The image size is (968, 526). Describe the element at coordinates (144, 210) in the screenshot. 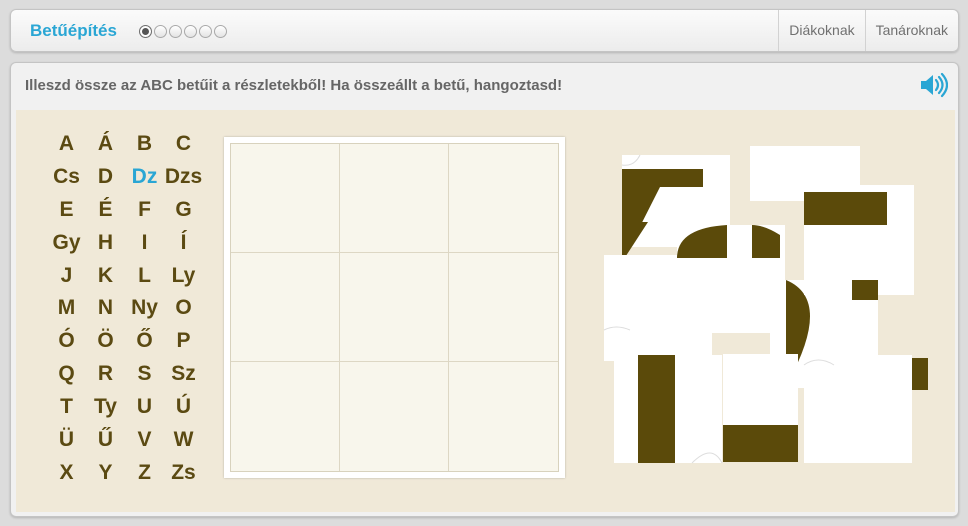

I see `letter-button: F` at that location.